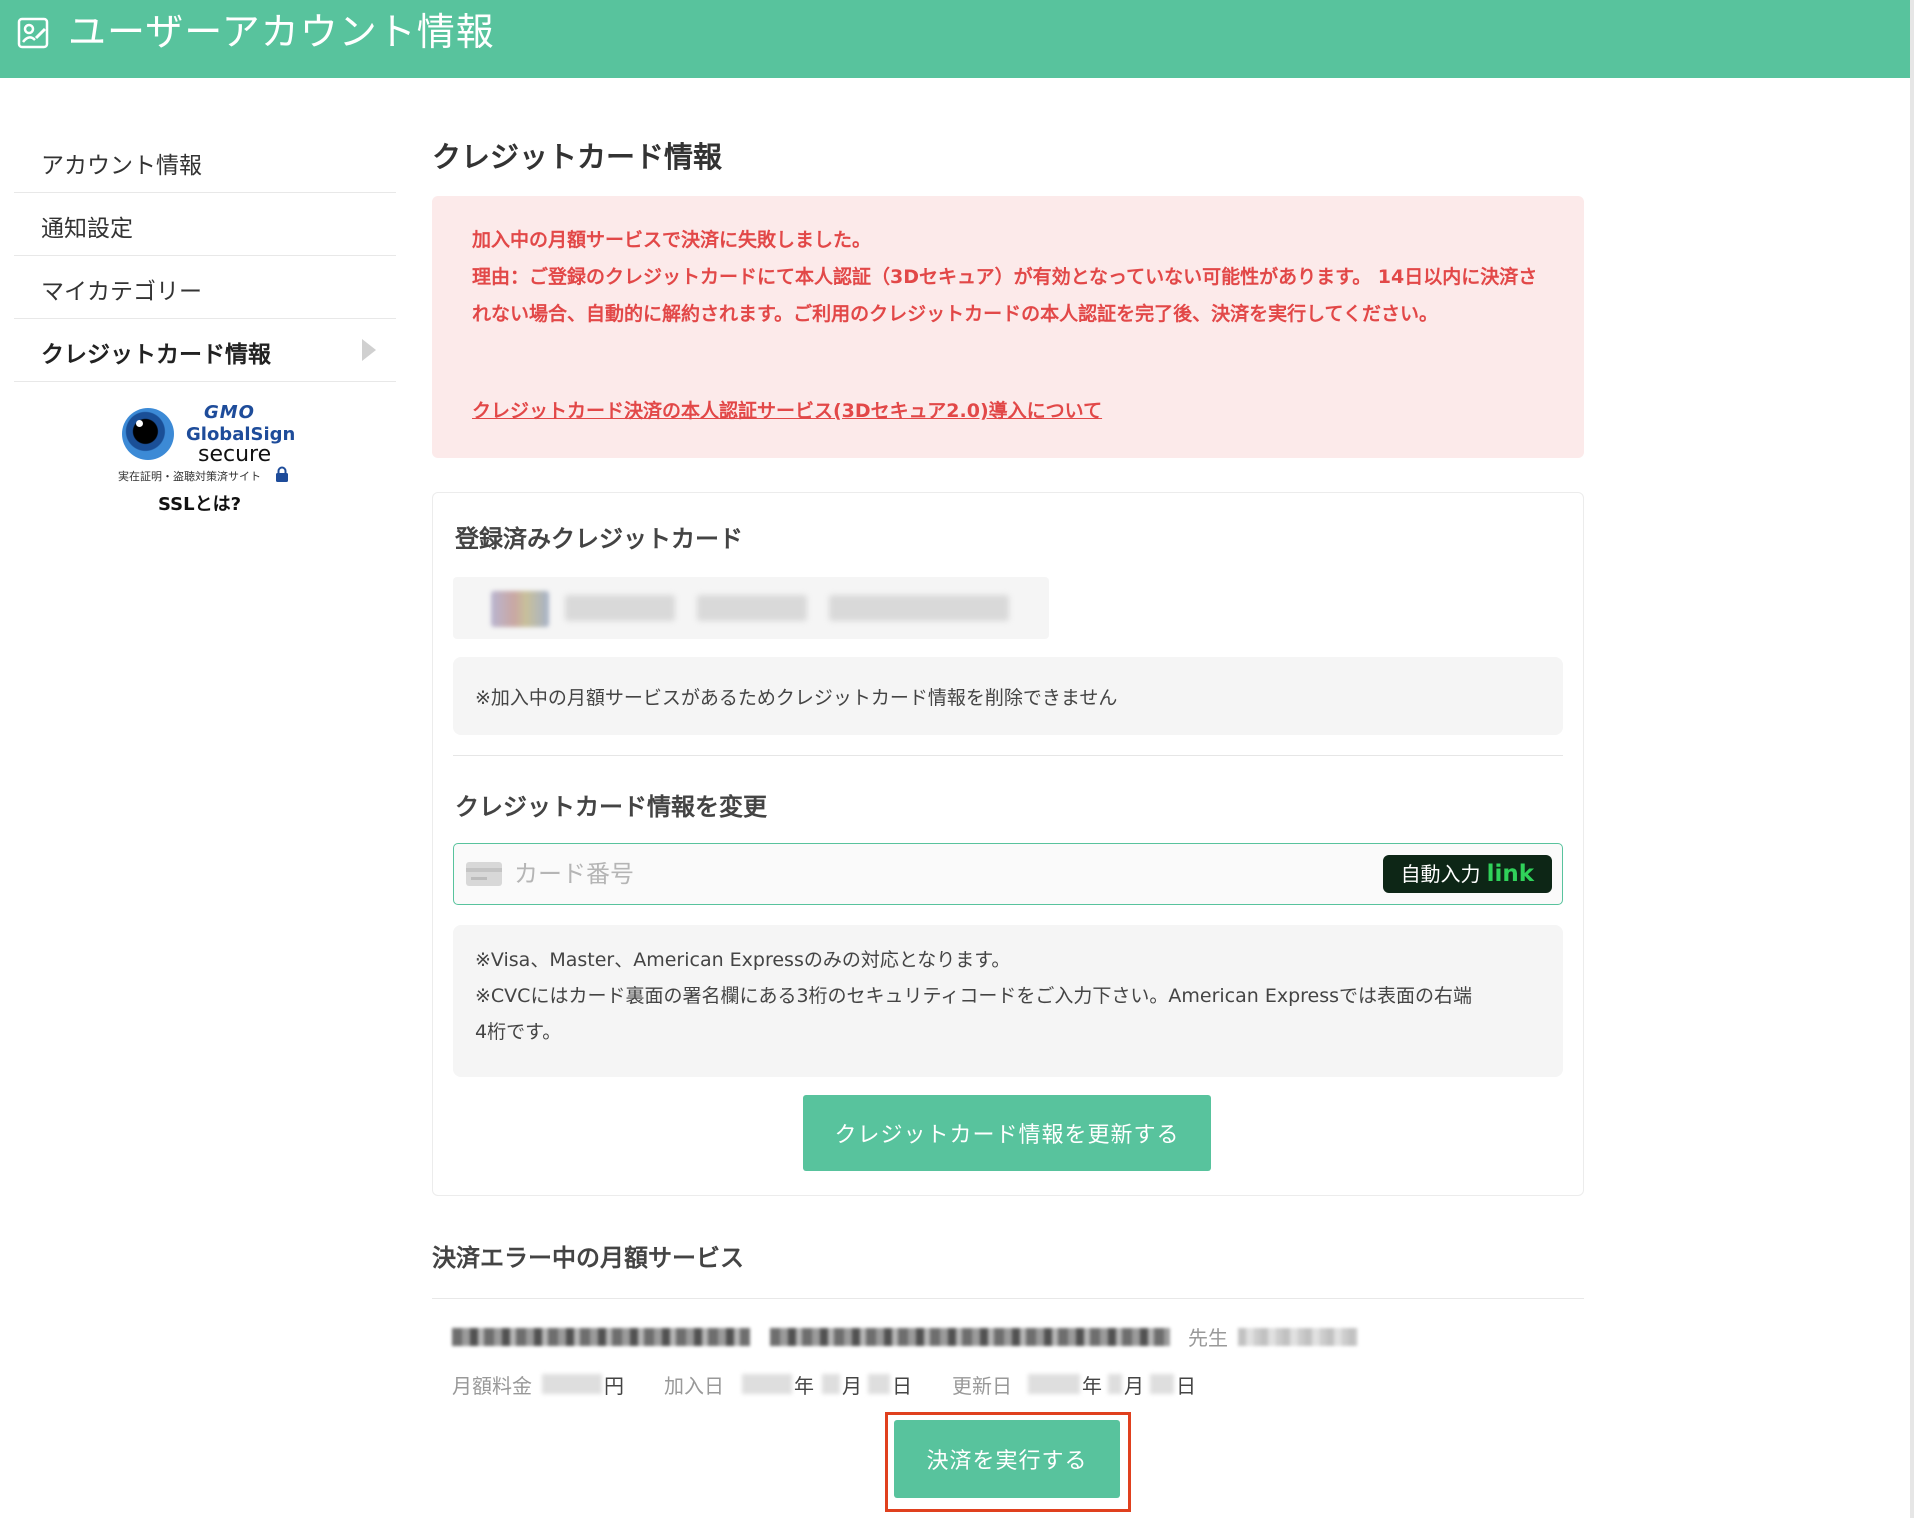 This screenshot has height=1518, width=1914. I want to click on note-text: ※加入中の月額サービスがあるためクレジットカード情報を削除できません, so click(796, 698).